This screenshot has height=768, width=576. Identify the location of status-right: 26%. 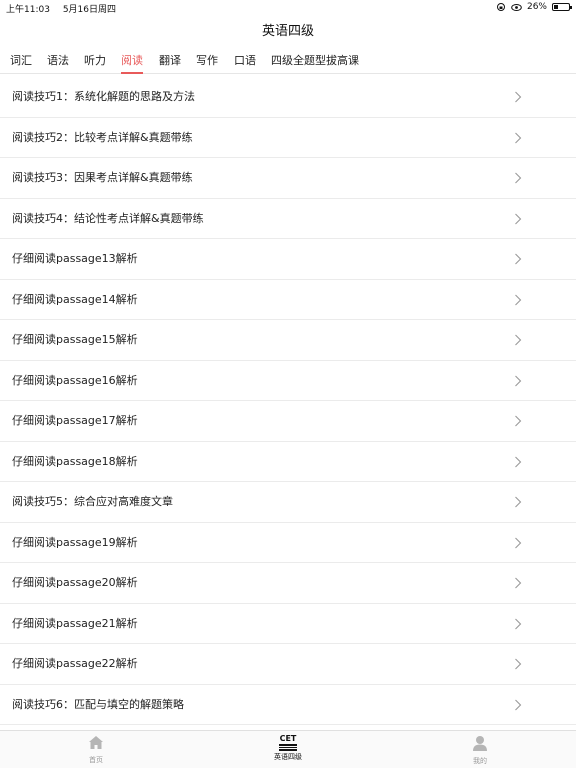
(534, 7).